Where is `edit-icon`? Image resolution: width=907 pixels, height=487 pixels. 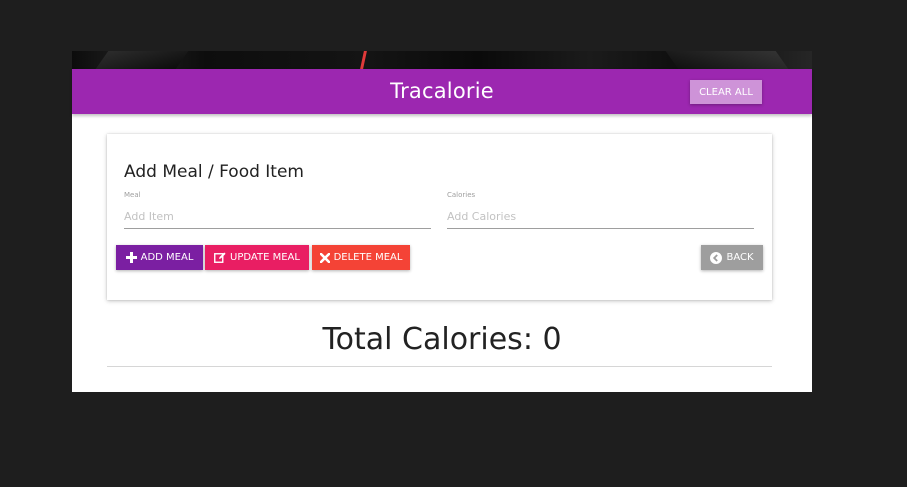 edit-icon is located at coordinates (220, 257).